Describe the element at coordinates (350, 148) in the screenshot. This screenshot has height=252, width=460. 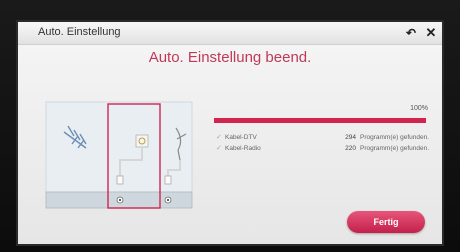
I see `result-count: 220` at that location.